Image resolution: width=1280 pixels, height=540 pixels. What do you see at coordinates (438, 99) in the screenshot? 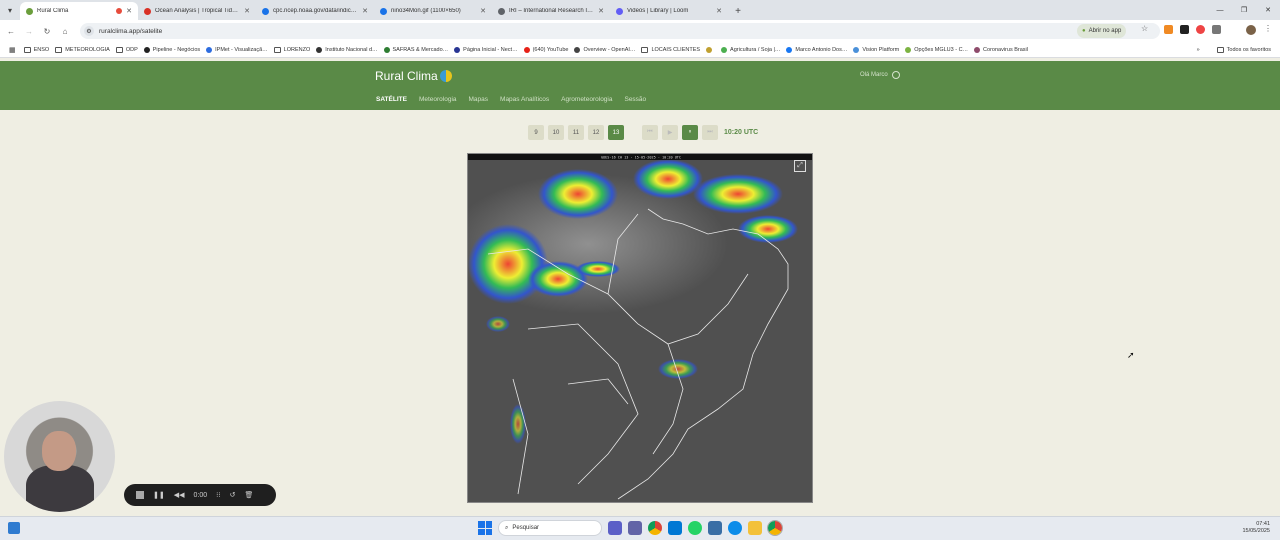
I see `nav-item: Meteorologia` at bounding box center [438, 99].